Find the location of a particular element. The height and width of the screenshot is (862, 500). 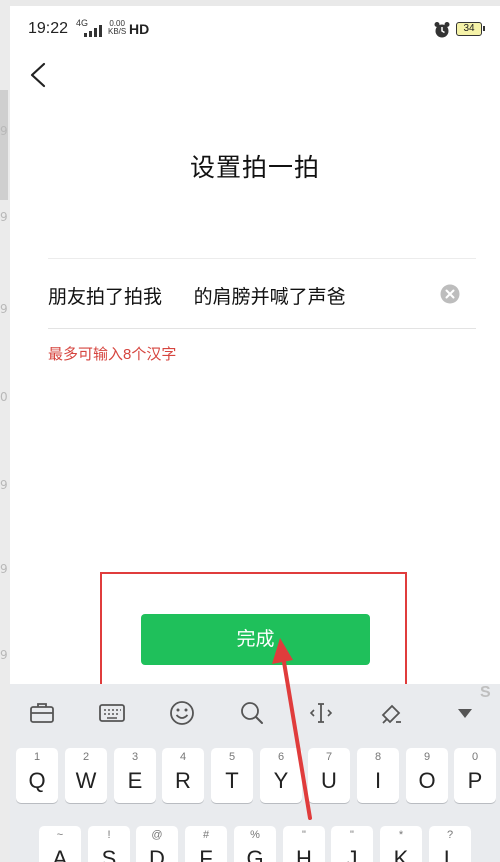

key-q: 1Q is located at coordinates (37, 775).